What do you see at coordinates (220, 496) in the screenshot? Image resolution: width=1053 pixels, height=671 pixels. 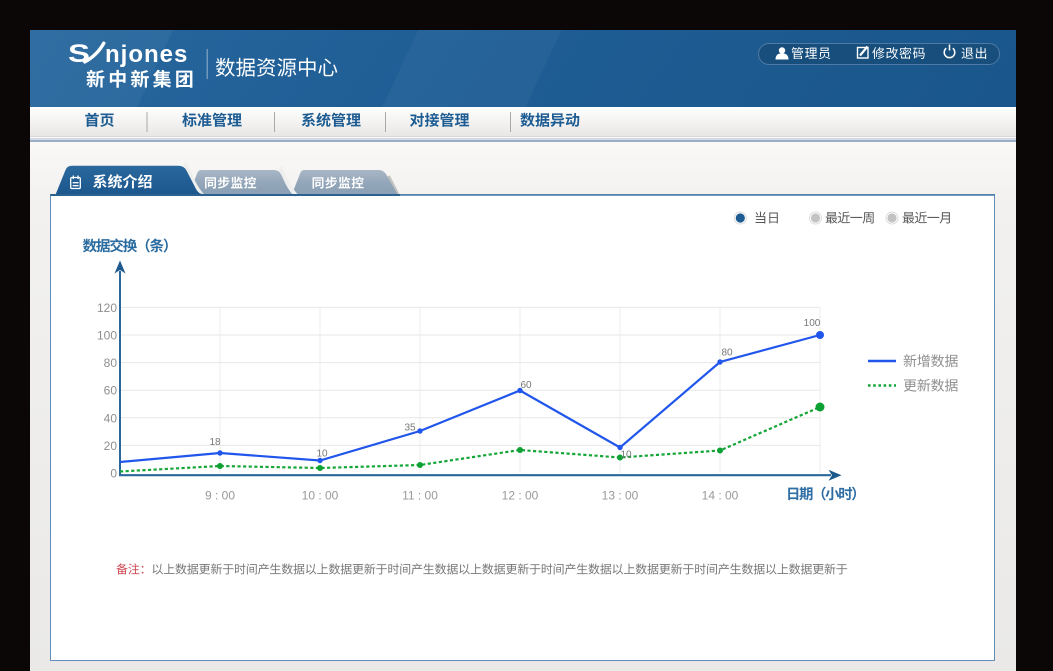 I see `svg-text: 9 : 00` at bounding box center [220, 496].